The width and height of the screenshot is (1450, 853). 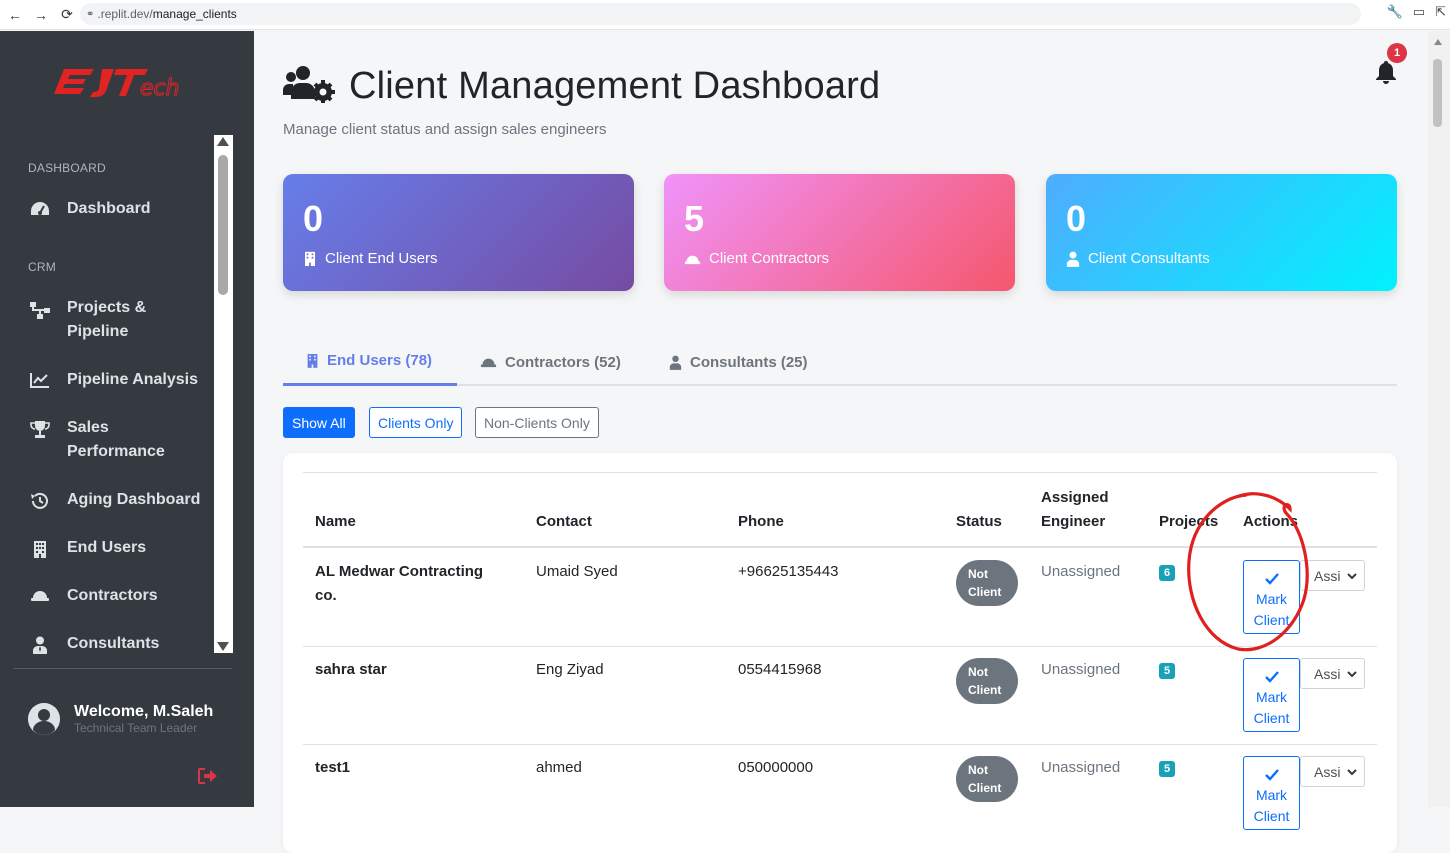 What do you see at coordinates (313, 218) in the screenshot?
I see `stat-value: 0` at bounding box center [313, 218].